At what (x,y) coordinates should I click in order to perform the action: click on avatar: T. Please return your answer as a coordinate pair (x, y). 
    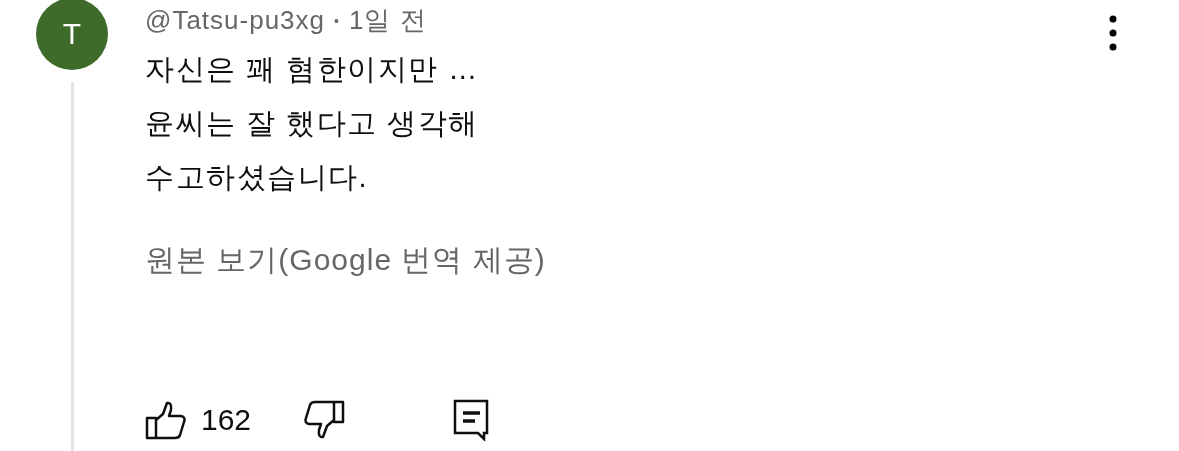
    Looking at the image, I should click on (72, 35).